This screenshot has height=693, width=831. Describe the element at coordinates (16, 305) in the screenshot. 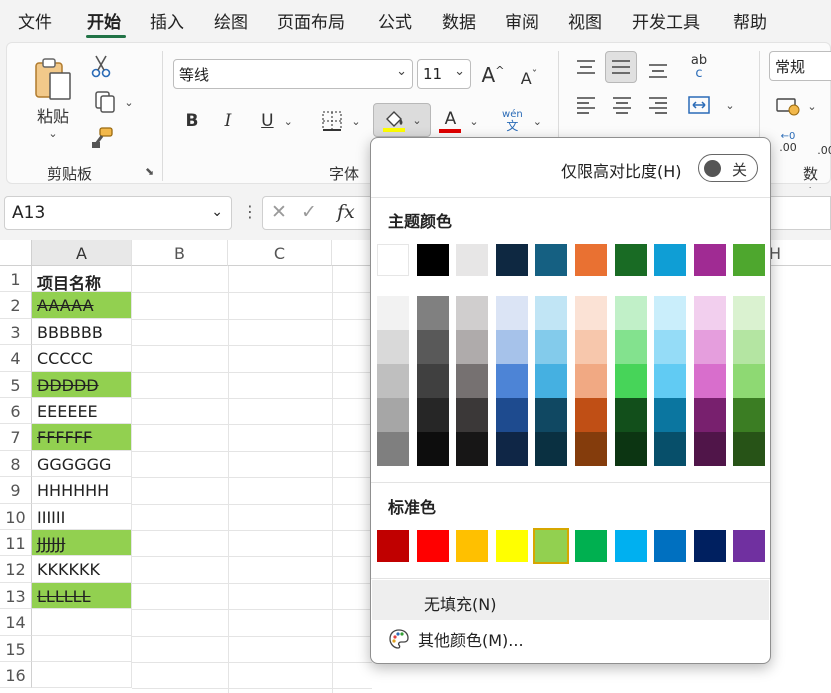

I see `row-header: 2` at that location.